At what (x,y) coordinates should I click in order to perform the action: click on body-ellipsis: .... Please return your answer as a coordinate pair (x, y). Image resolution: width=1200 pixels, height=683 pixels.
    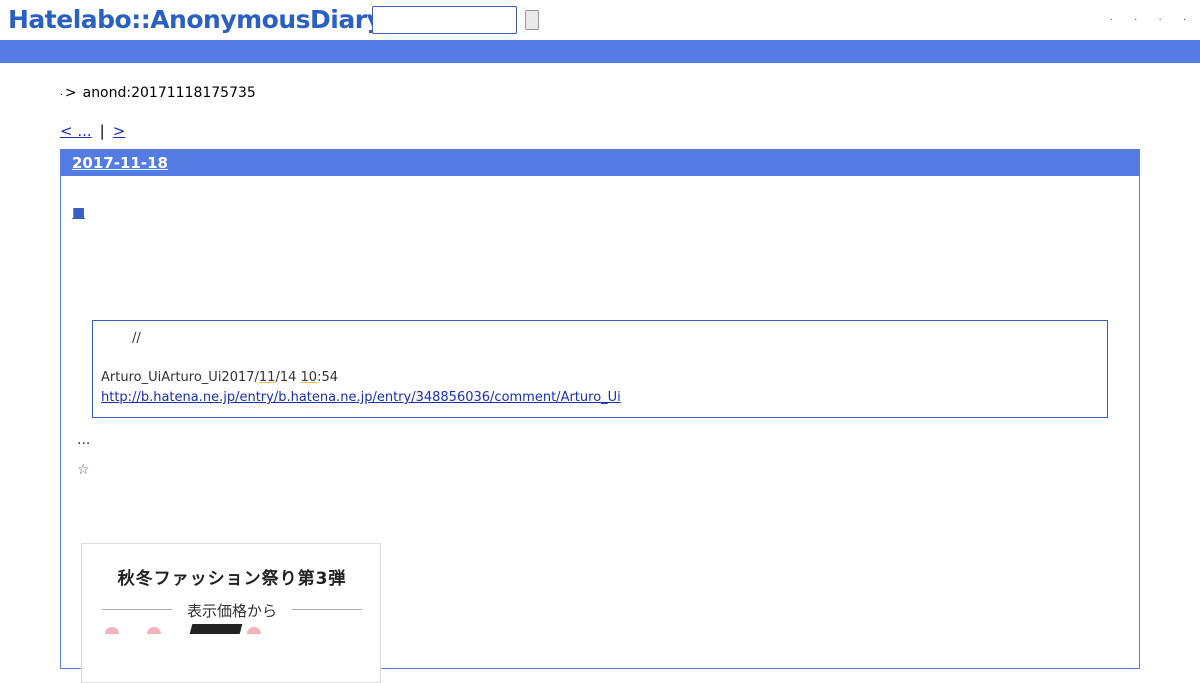
    Looking at the image, I should click on (84, 440).